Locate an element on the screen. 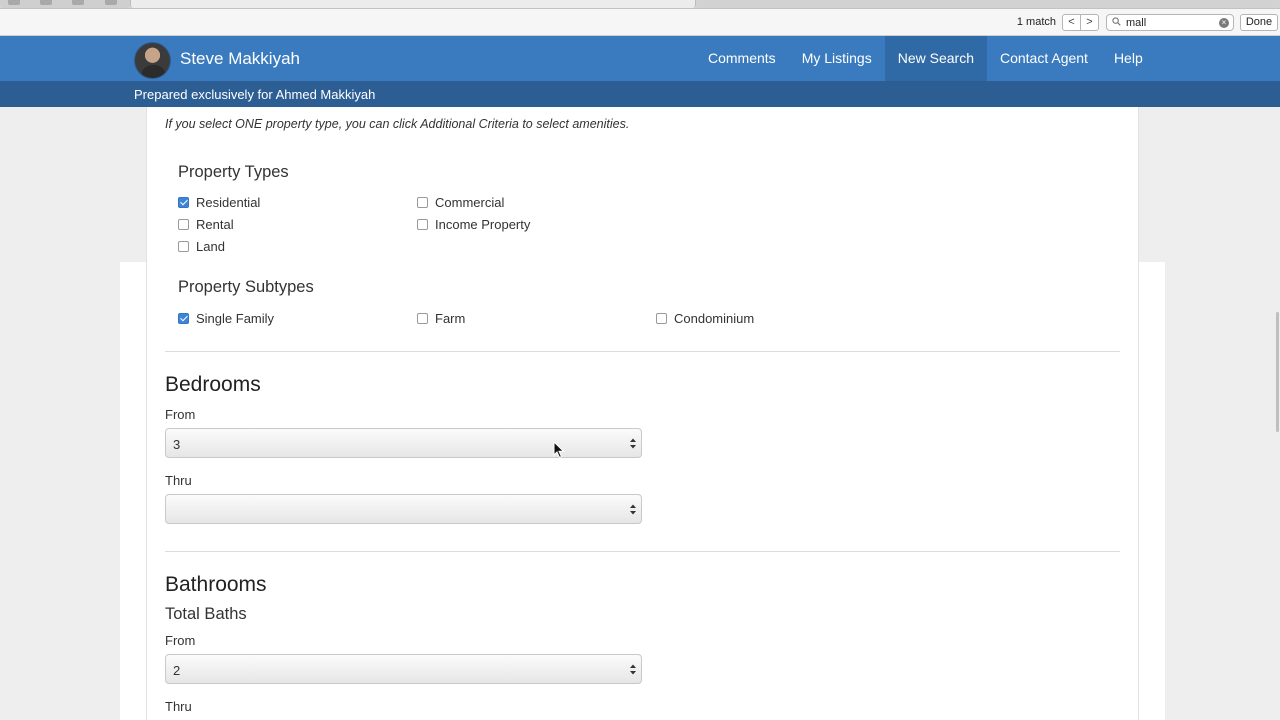 The image size is (1280, 720). checkbox-label: Commercial is located at coordinates (470, 202).